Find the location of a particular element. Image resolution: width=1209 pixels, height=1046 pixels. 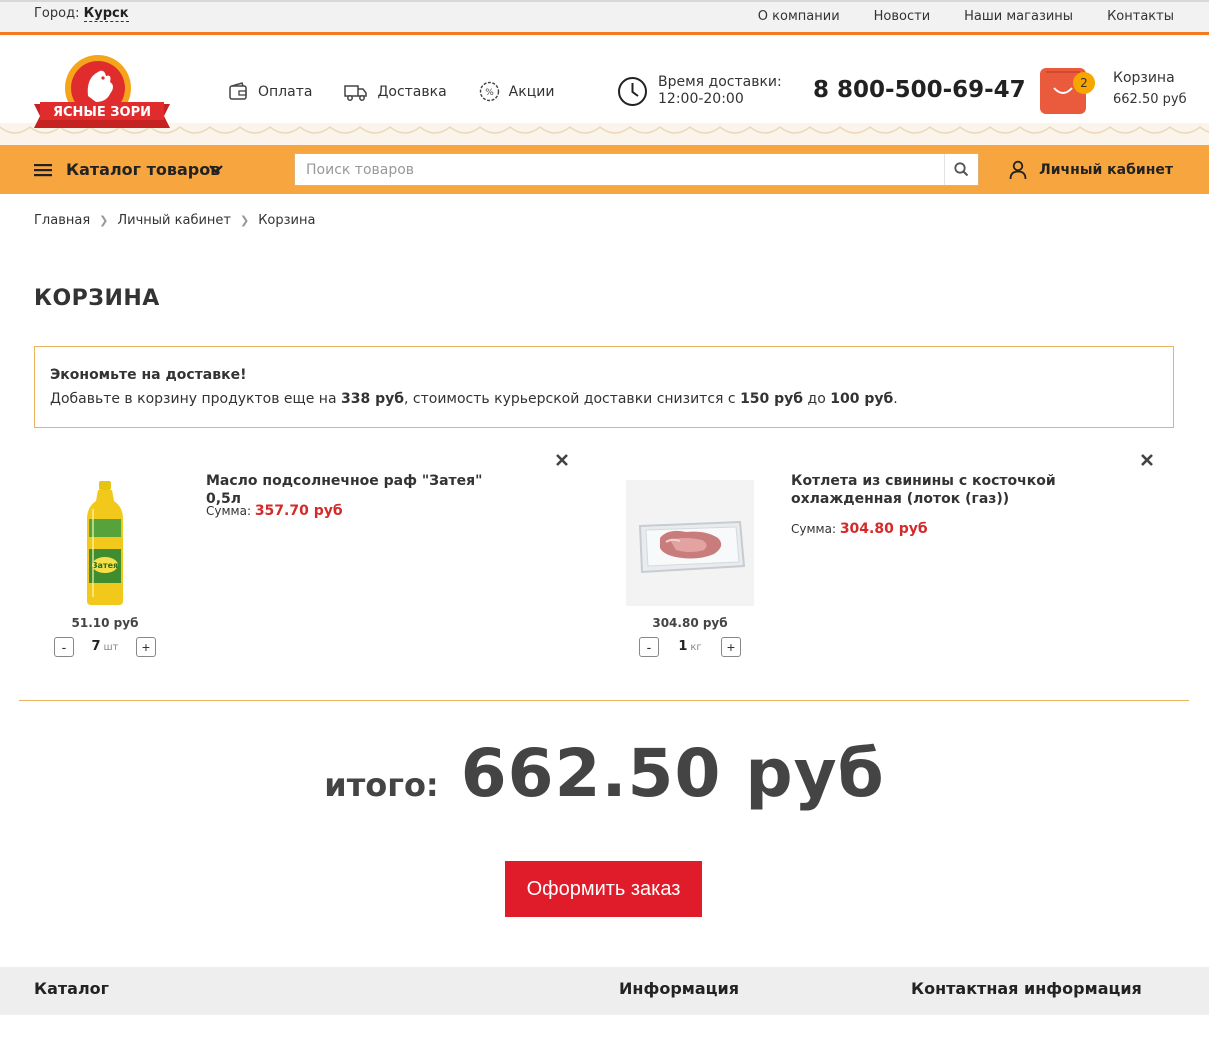

breadcrumb-home: Главная is located at coordinates (62, 220).